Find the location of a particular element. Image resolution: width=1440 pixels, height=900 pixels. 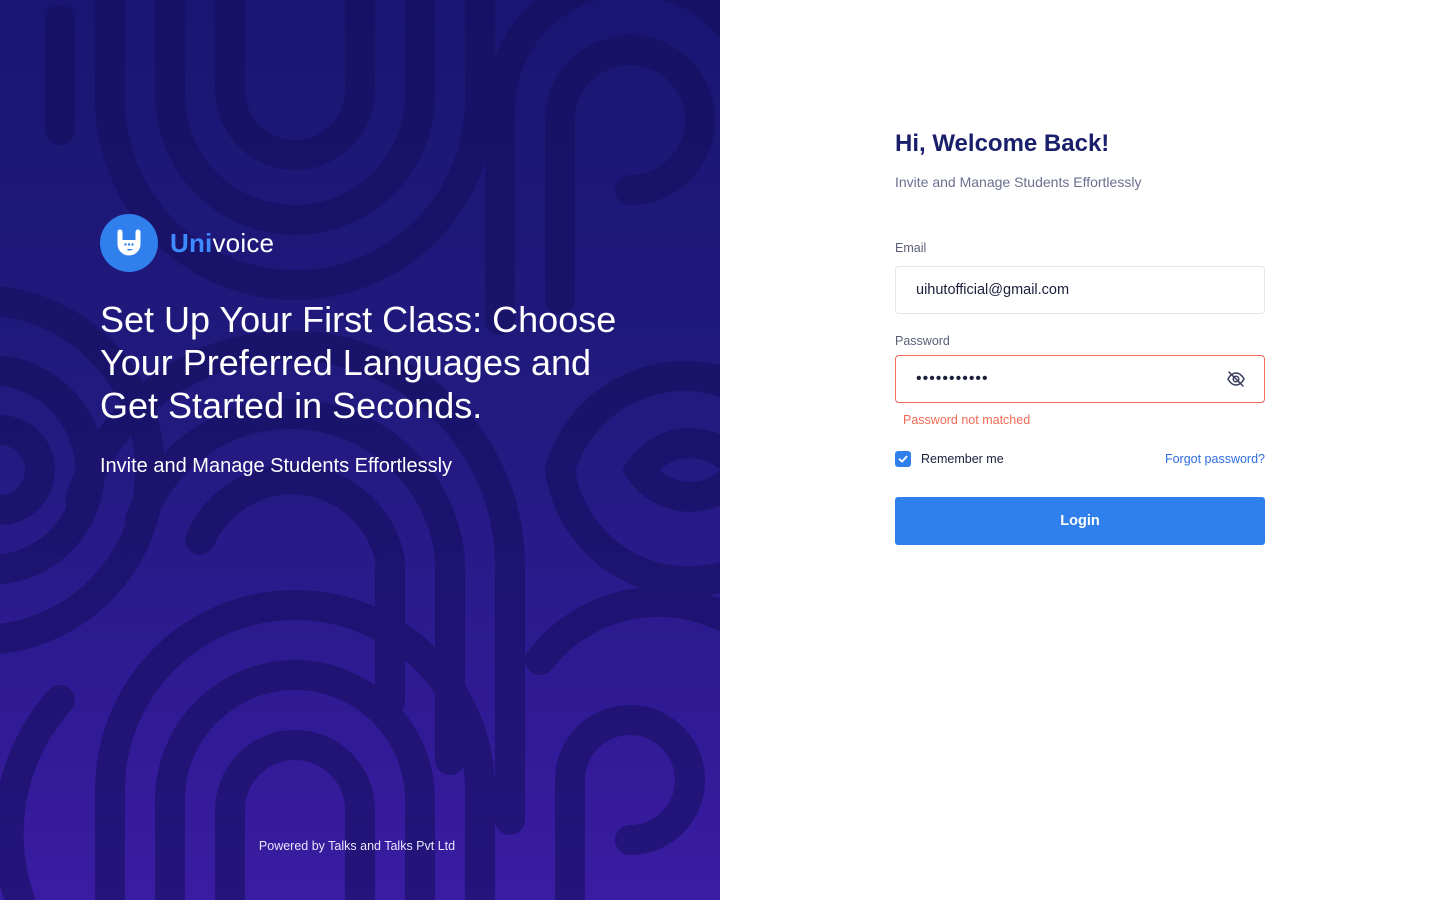

password-field-wrapper is located at coordinates (1080, 379).